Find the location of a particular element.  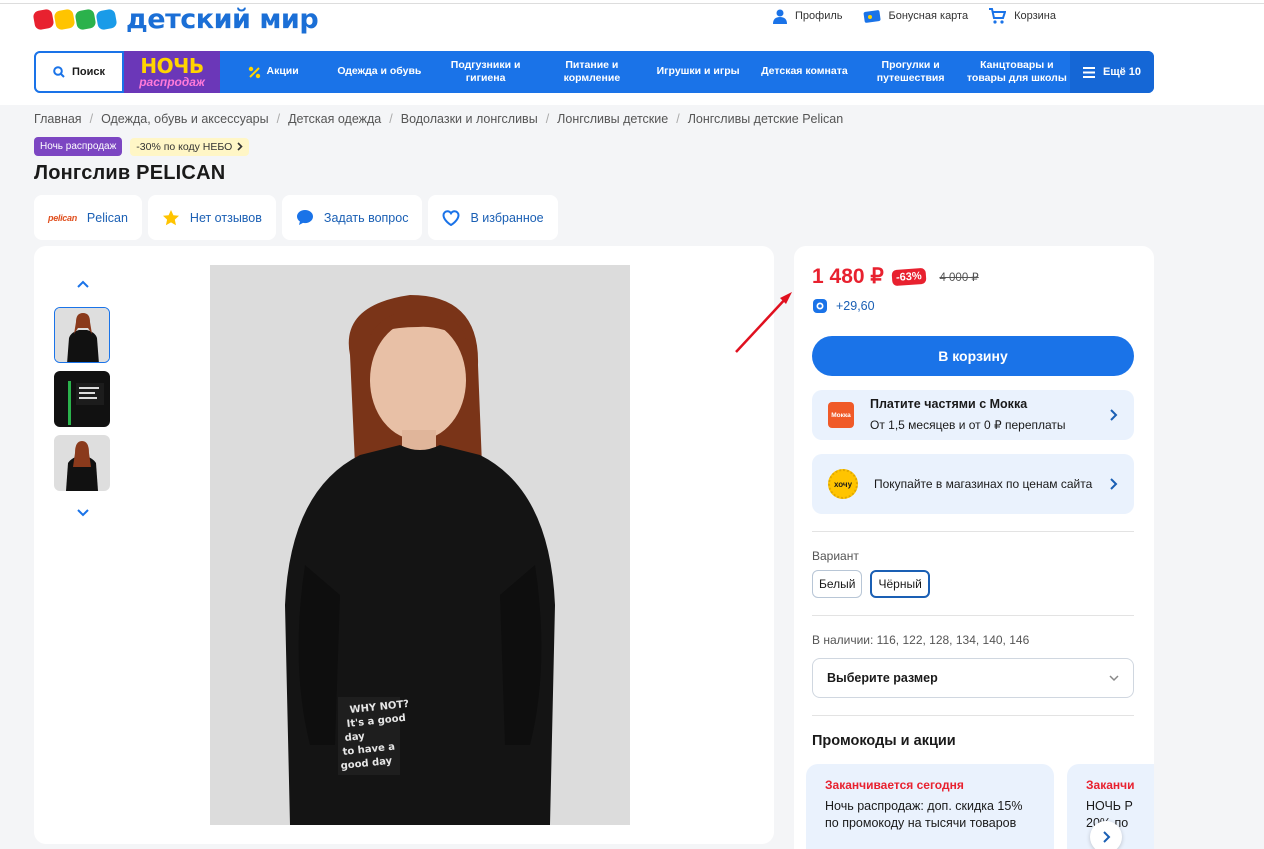

chevron-up-icon is located at coordinates (83, 284).